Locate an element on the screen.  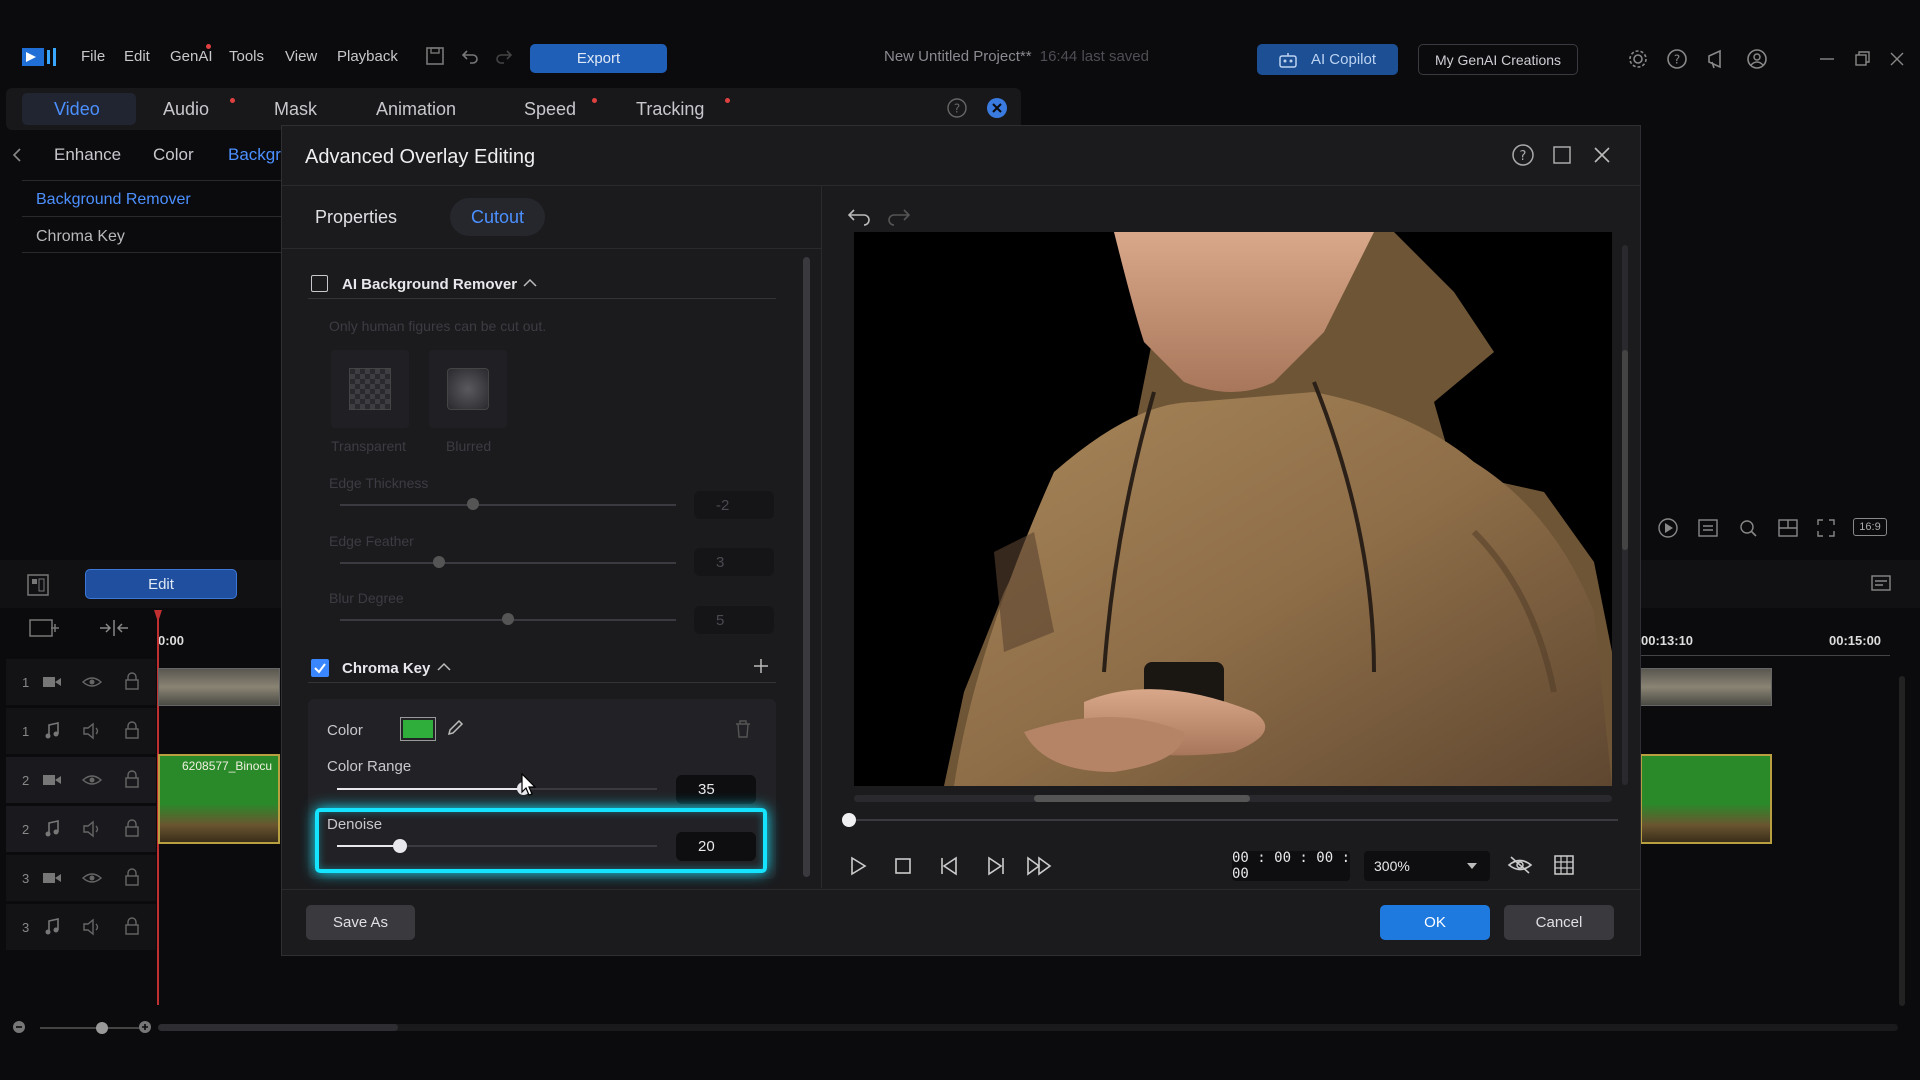
dialog-close-icon is located at coordinates (1602, 155).